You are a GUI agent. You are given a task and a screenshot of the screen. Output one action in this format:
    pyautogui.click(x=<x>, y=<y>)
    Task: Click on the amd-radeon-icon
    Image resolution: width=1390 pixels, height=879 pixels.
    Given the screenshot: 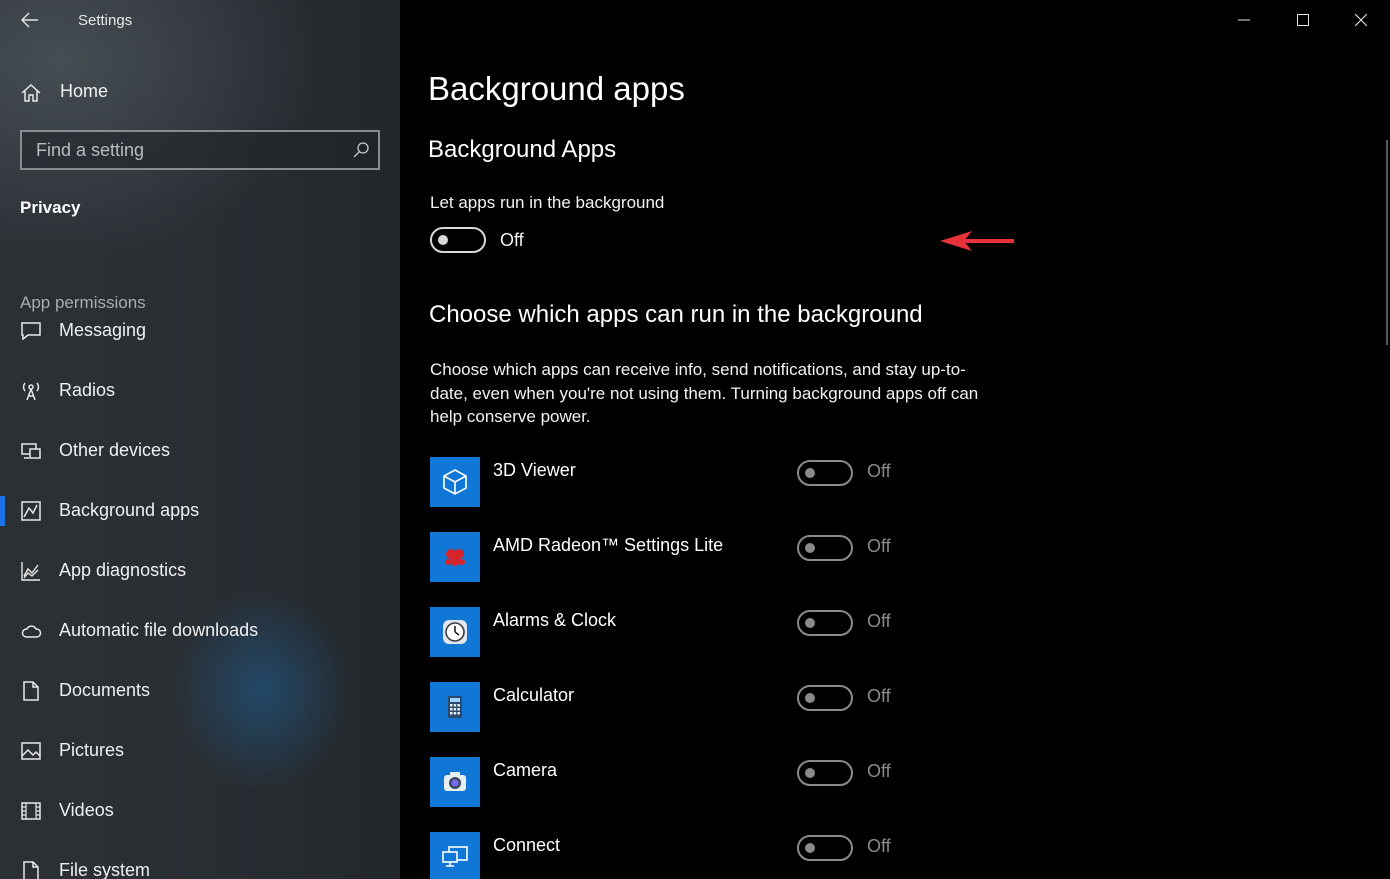 What is the action you would take?
    pyautogui.click(x=455, y=557)
    